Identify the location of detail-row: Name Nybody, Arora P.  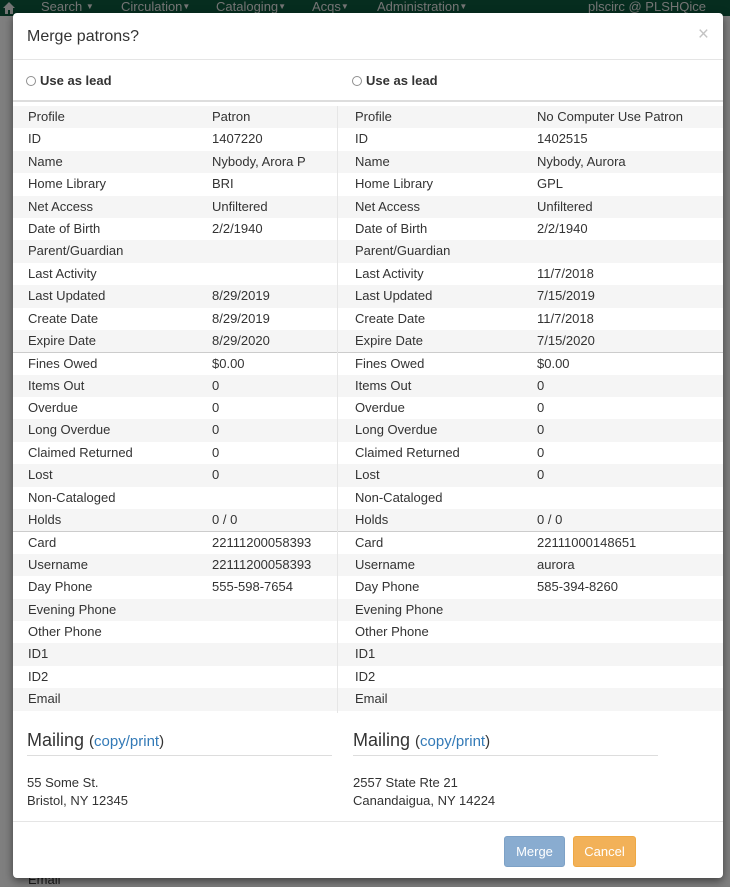
(175, 162).